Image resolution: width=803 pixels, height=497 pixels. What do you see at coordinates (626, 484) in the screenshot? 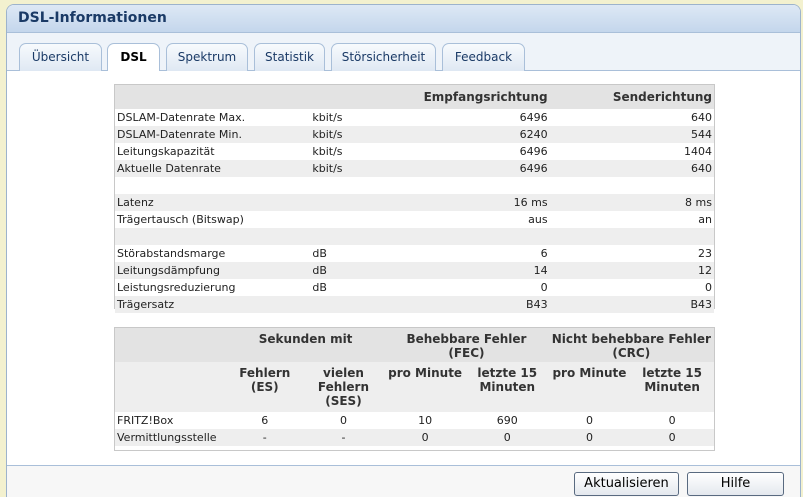
I see `refresh-button: Aktualisieren` at bounding box center [626, 484].